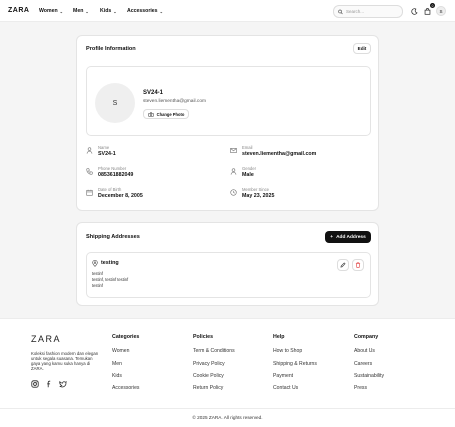  I want to click on profile-avatar: S, so click(115, 103).